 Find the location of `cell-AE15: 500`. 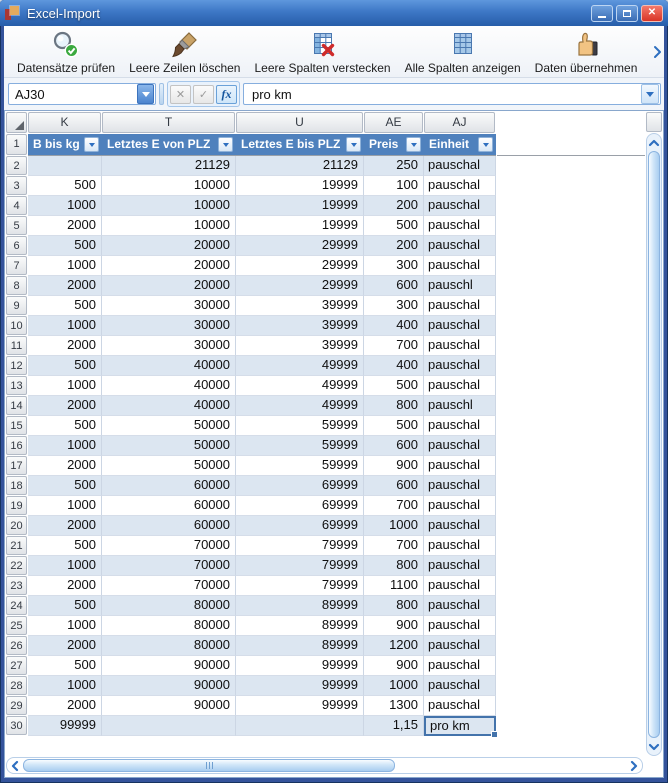

cell-AE15: 500 is located at coordinates (394, 426).